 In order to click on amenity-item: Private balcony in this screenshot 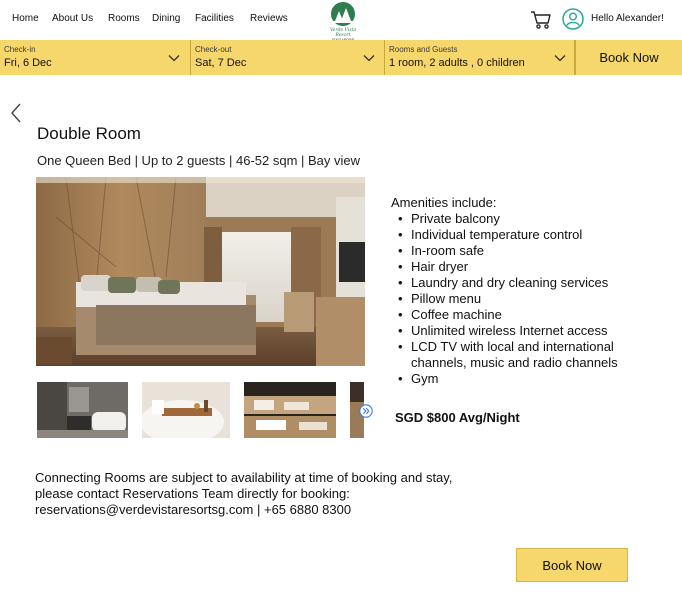, I will do `click(522, 219)`.